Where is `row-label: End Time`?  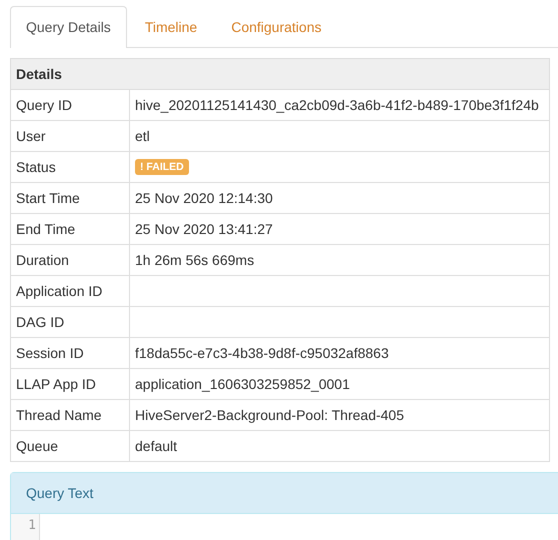 row-label: End Time is located at coordinates (70, 229).